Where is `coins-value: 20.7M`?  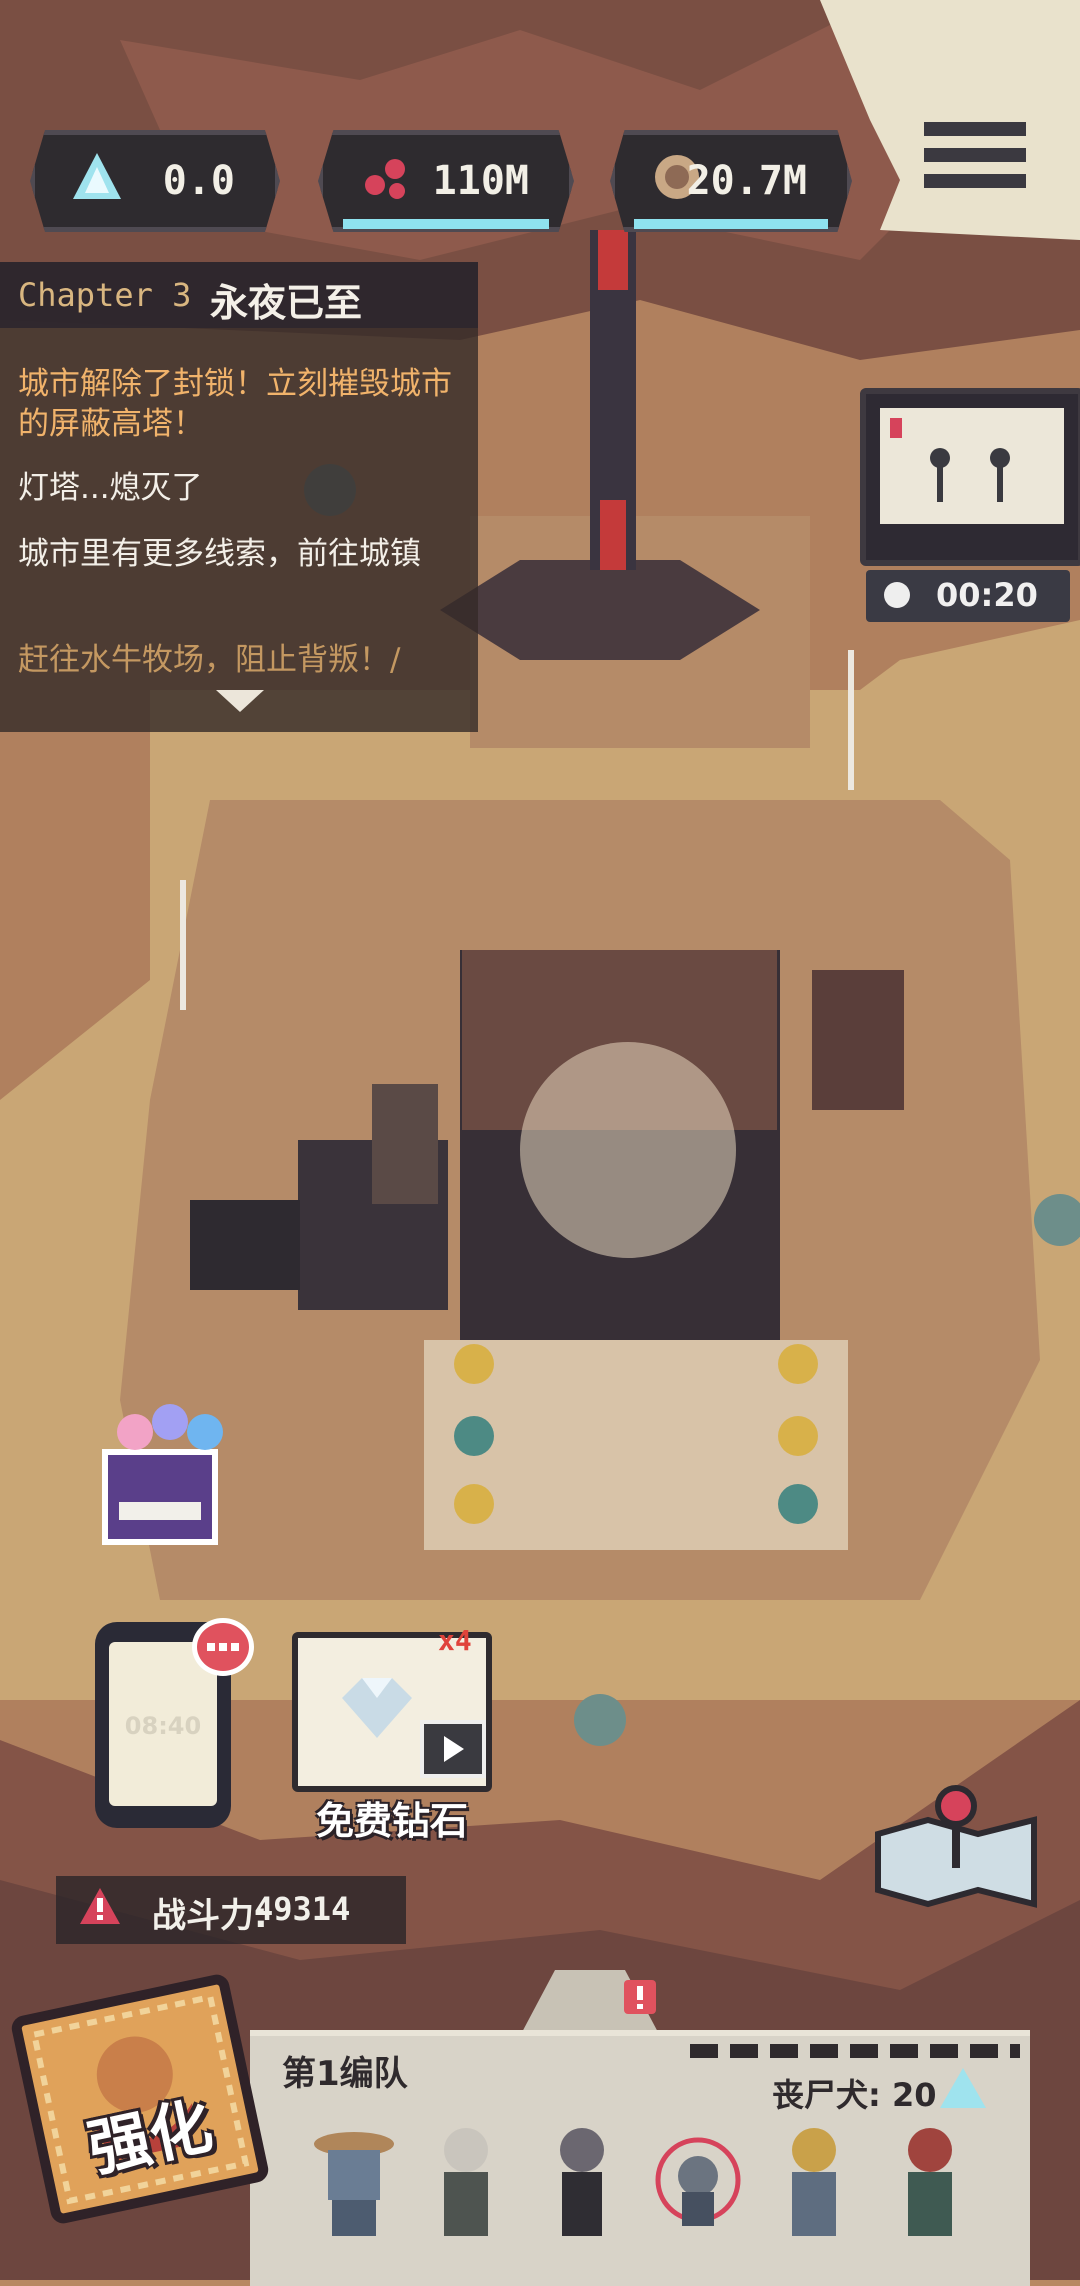 coins-value: 20.7M is located at coordinates (746, 181).